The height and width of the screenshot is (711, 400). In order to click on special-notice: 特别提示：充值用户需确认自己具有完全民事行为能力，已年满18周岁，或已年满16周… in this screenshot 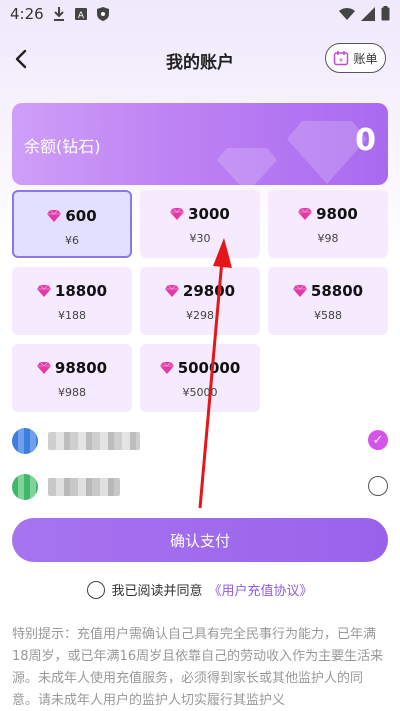, I will do `click(198, 667)`.